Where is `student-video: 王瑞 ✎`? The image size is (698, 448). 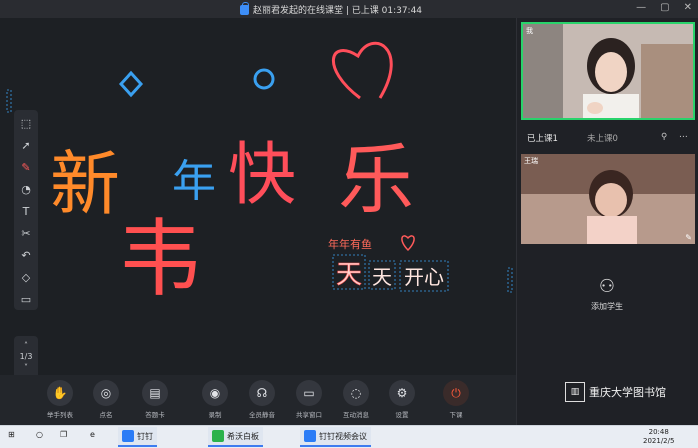
student-video: 王瑞 ✎ is located at coordinates (608, 199).